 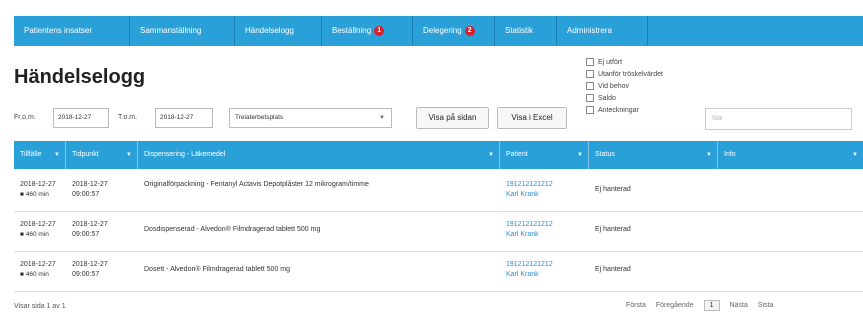 I want to click on column-label: Tidpunkt, so click(x=85, y=154).